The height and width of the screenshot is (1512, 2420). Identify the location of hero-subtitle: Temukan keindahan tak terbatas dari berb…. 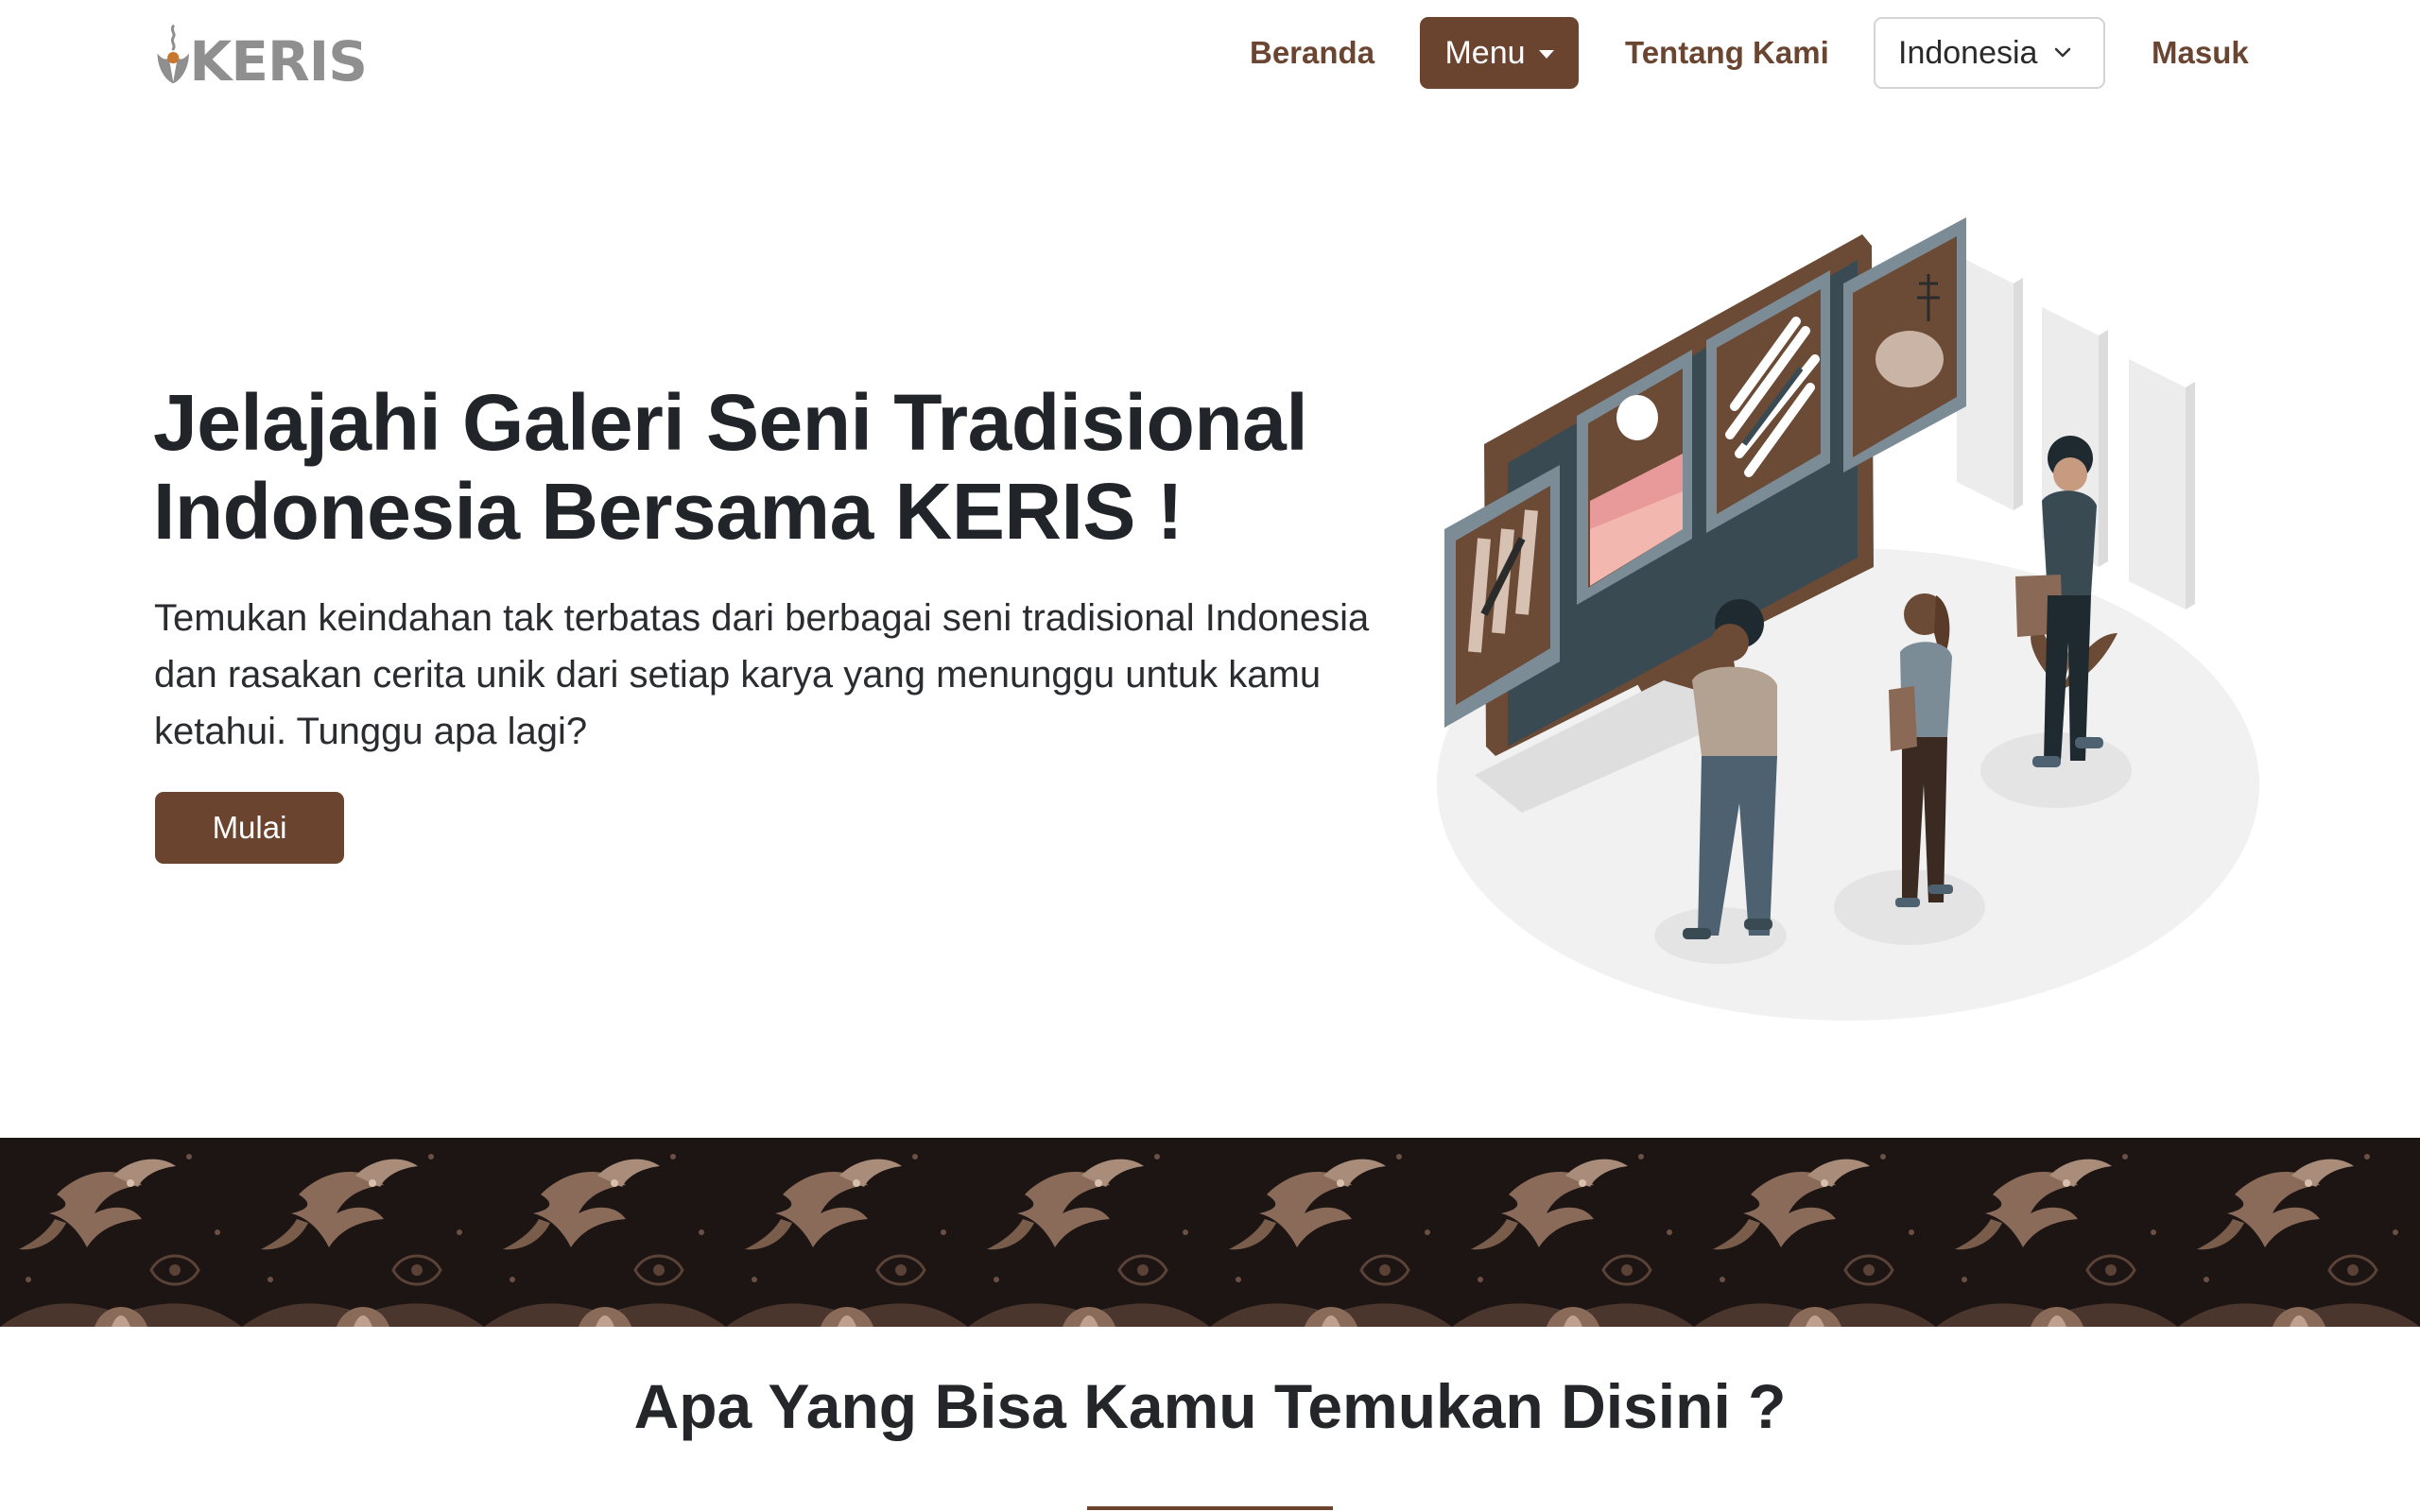
(762, 674).